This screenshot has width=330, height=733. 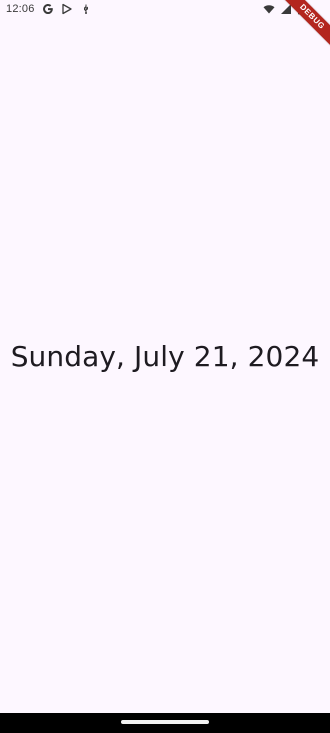 I want to click on date-text: Sunday, July 21, 2024, so click(x=165, y=356).